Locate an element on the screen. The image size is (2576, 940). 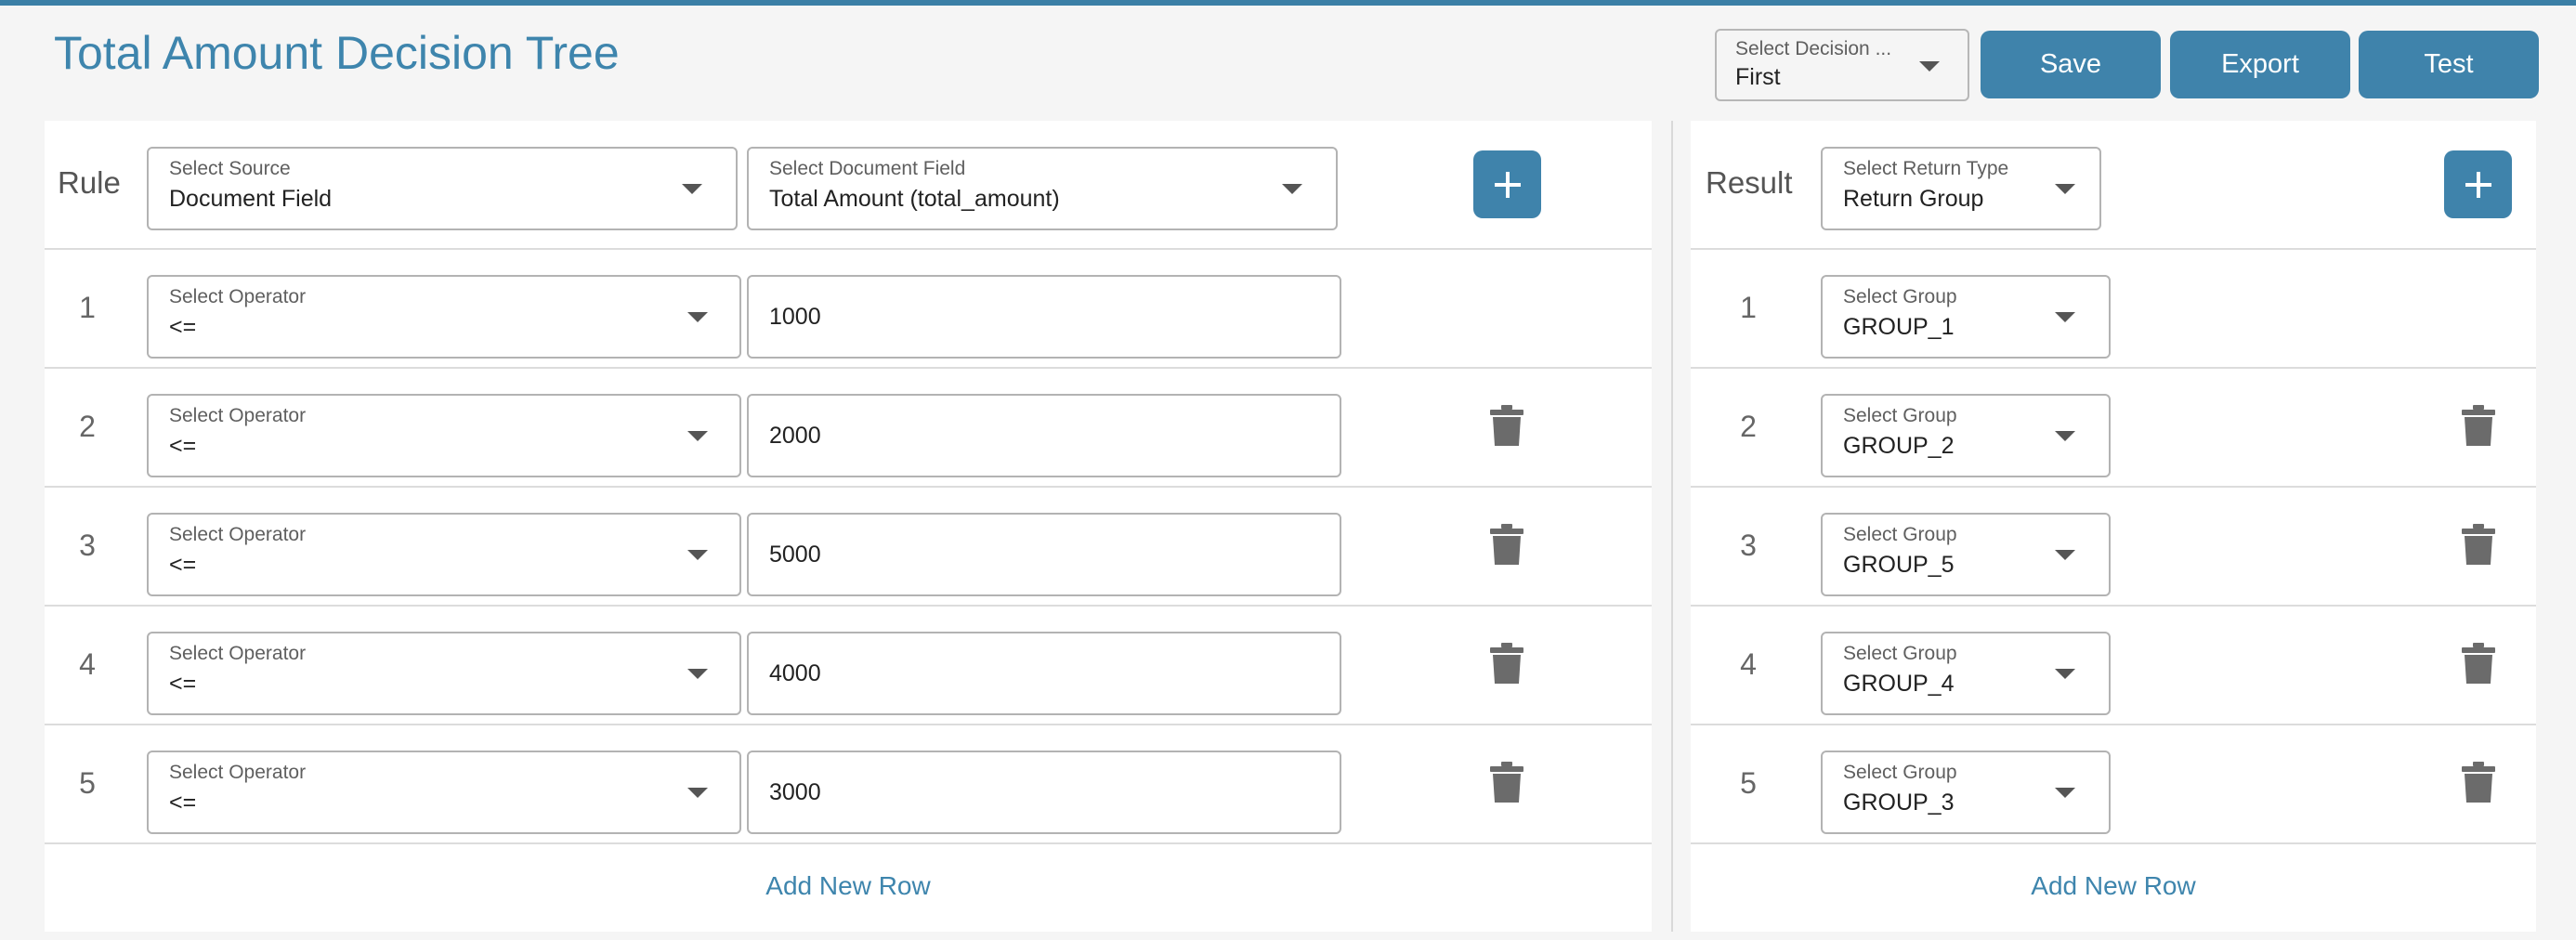
group-select: Select Group GROUP_1 is located at coordinates (1966, 317).